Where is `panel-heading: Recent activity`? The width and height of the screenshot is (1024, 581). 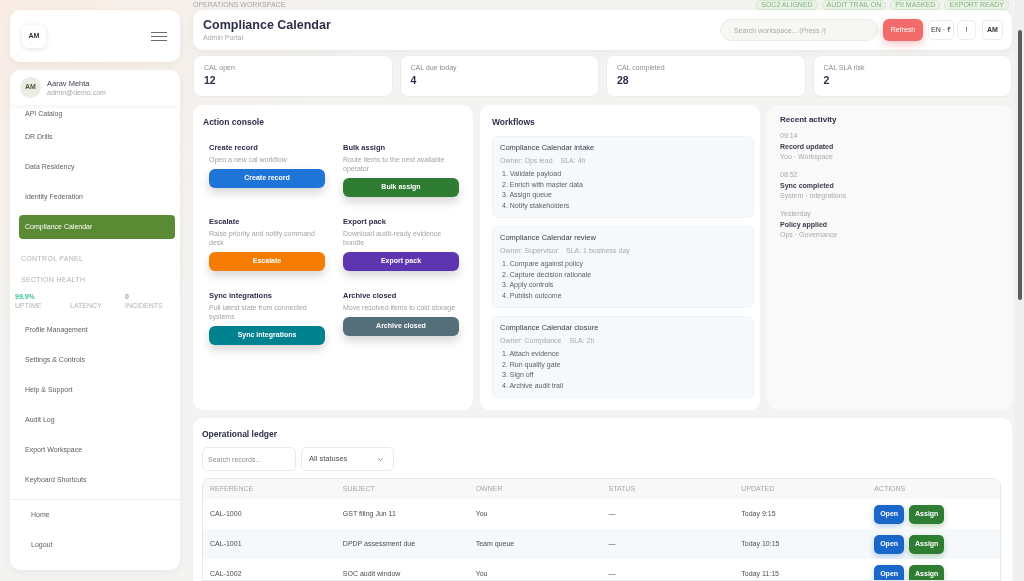 panel-heading: Recent activity is located at coordinates (809, 120).